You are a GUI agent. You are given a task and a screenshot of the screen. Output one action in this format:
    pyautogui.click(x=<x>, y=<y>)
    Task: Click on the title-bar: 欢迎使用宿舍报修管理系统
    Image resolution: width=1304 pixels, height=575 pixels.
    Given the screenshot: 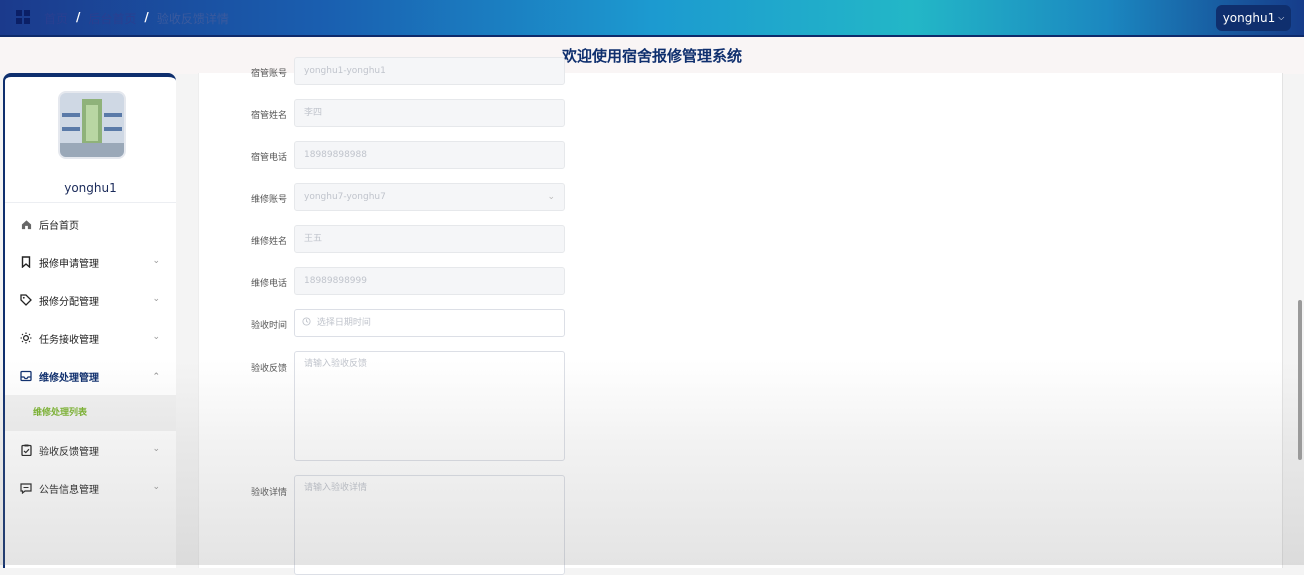 What is the action you would take?
    pyautogui.click(x=652, y=55)
    